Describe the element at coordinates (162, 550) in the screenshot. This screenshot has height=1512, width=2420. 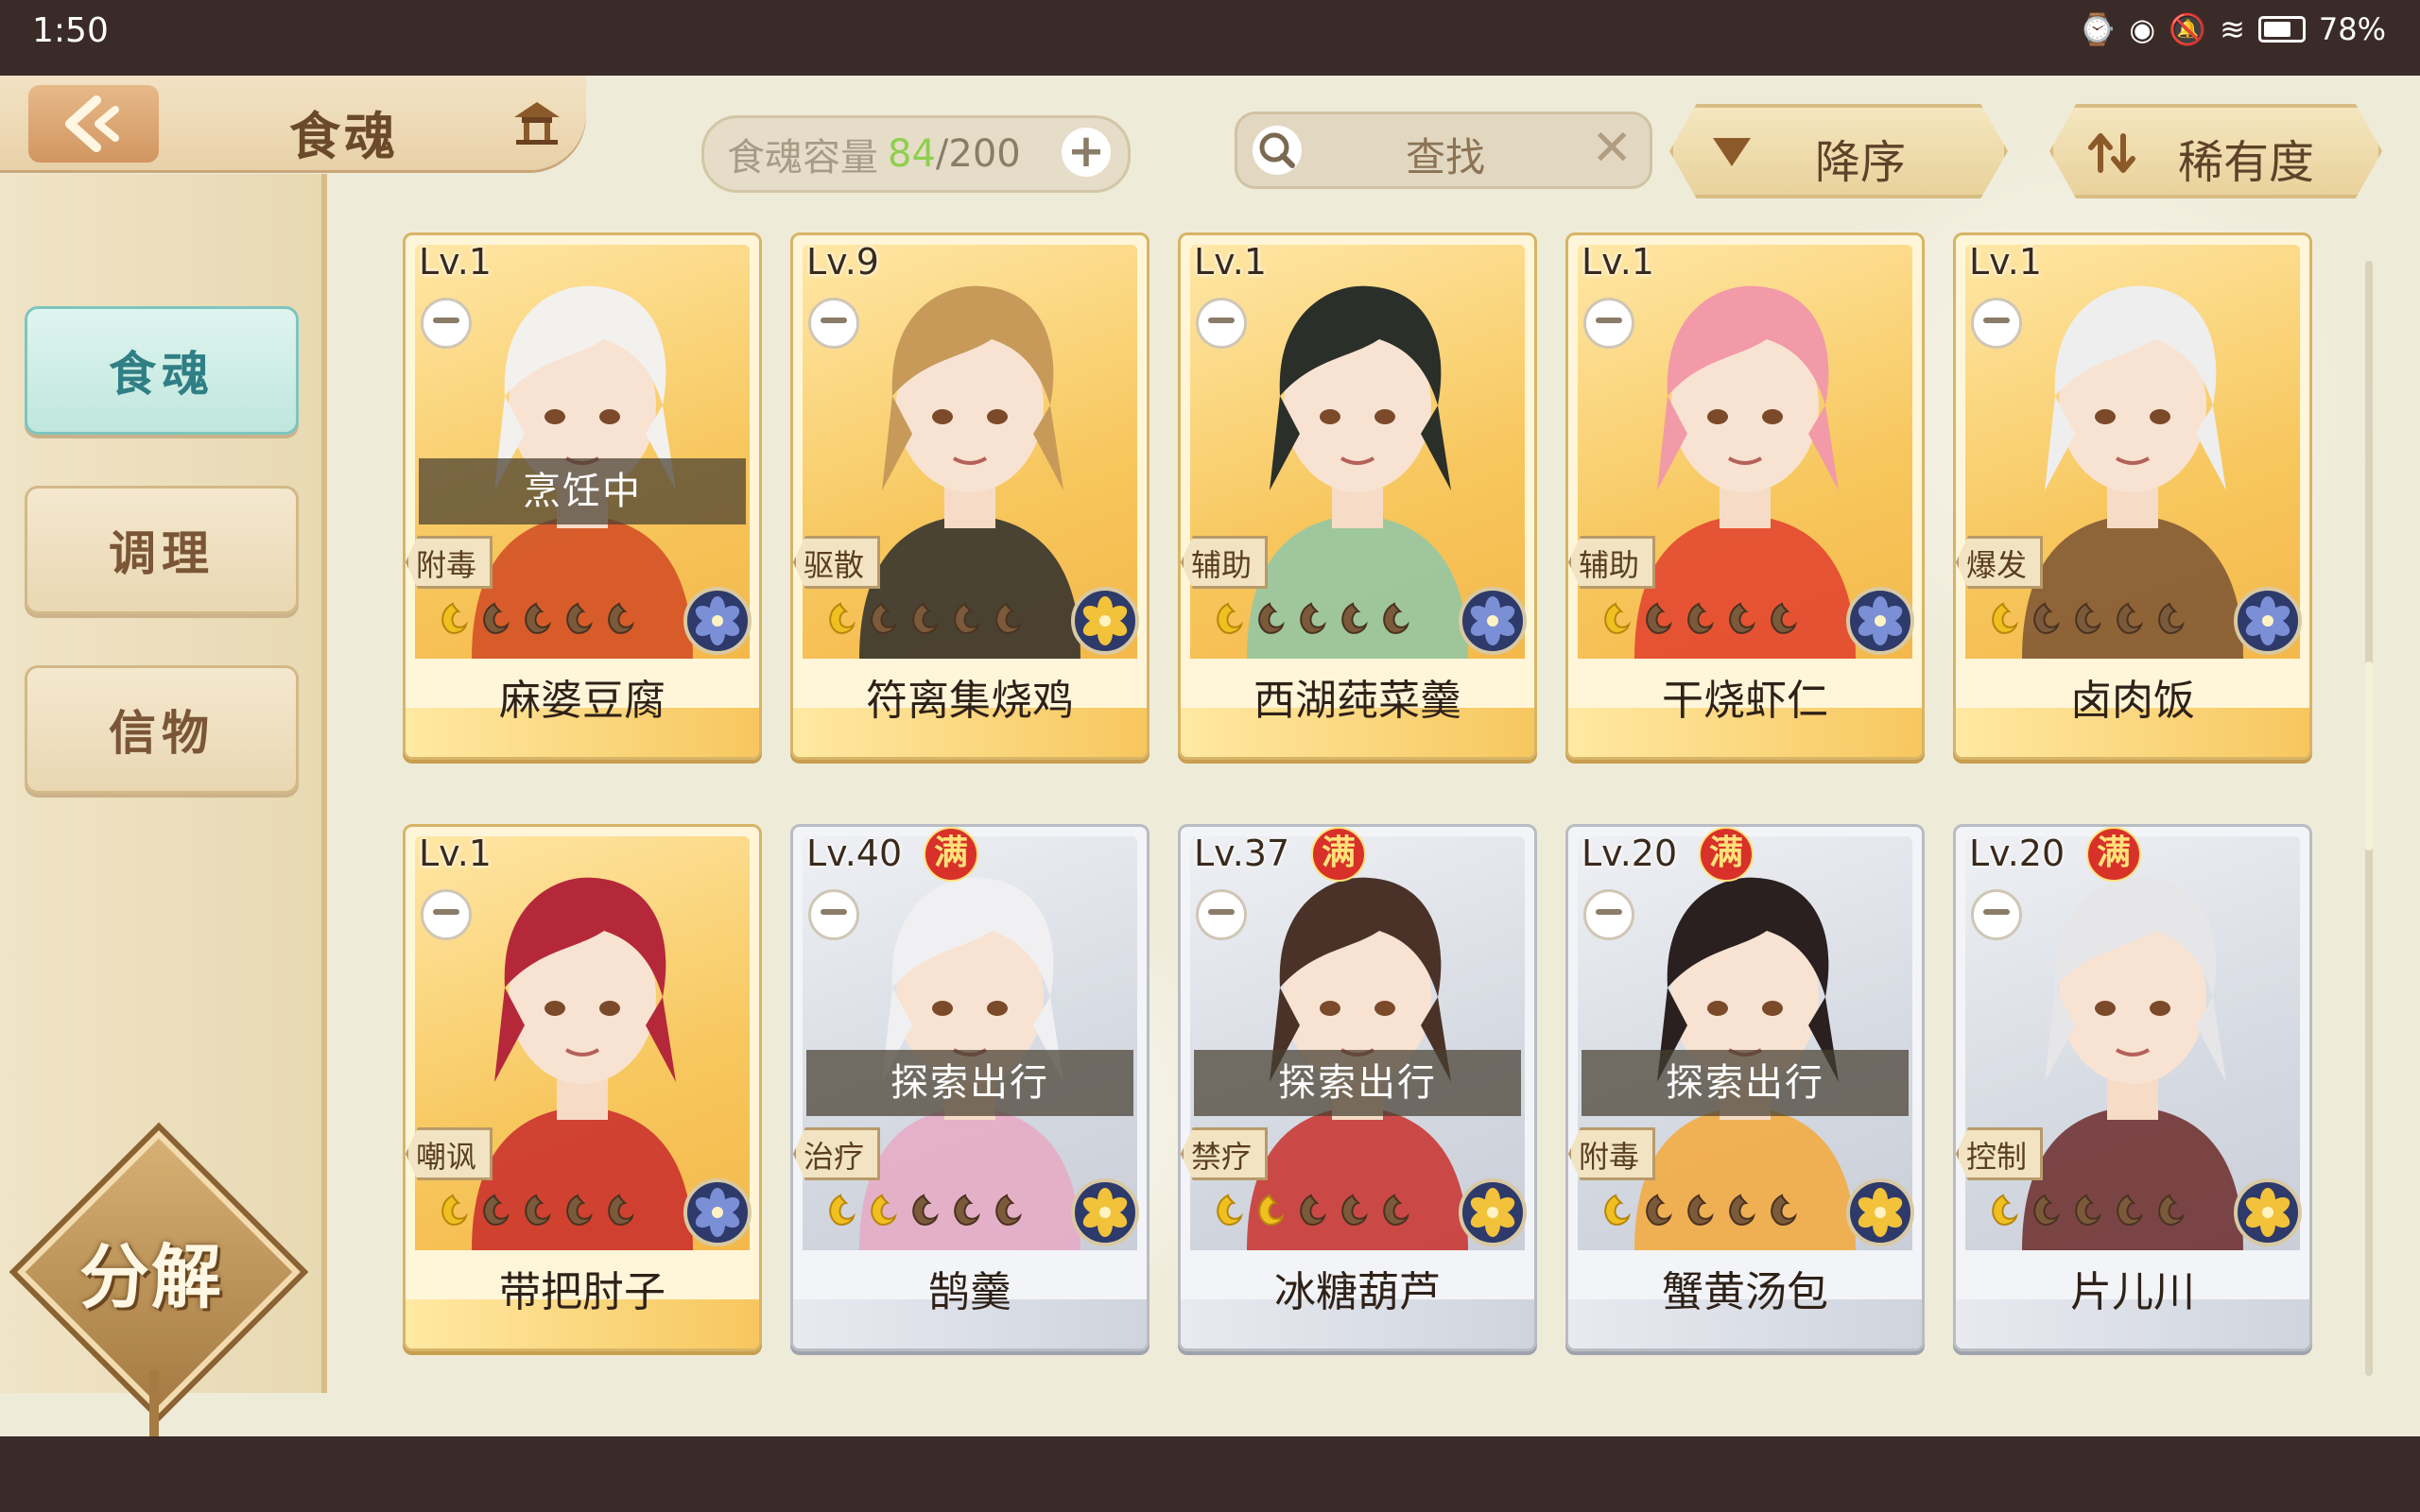
I see `tab-conditioning: 调理` at that location.